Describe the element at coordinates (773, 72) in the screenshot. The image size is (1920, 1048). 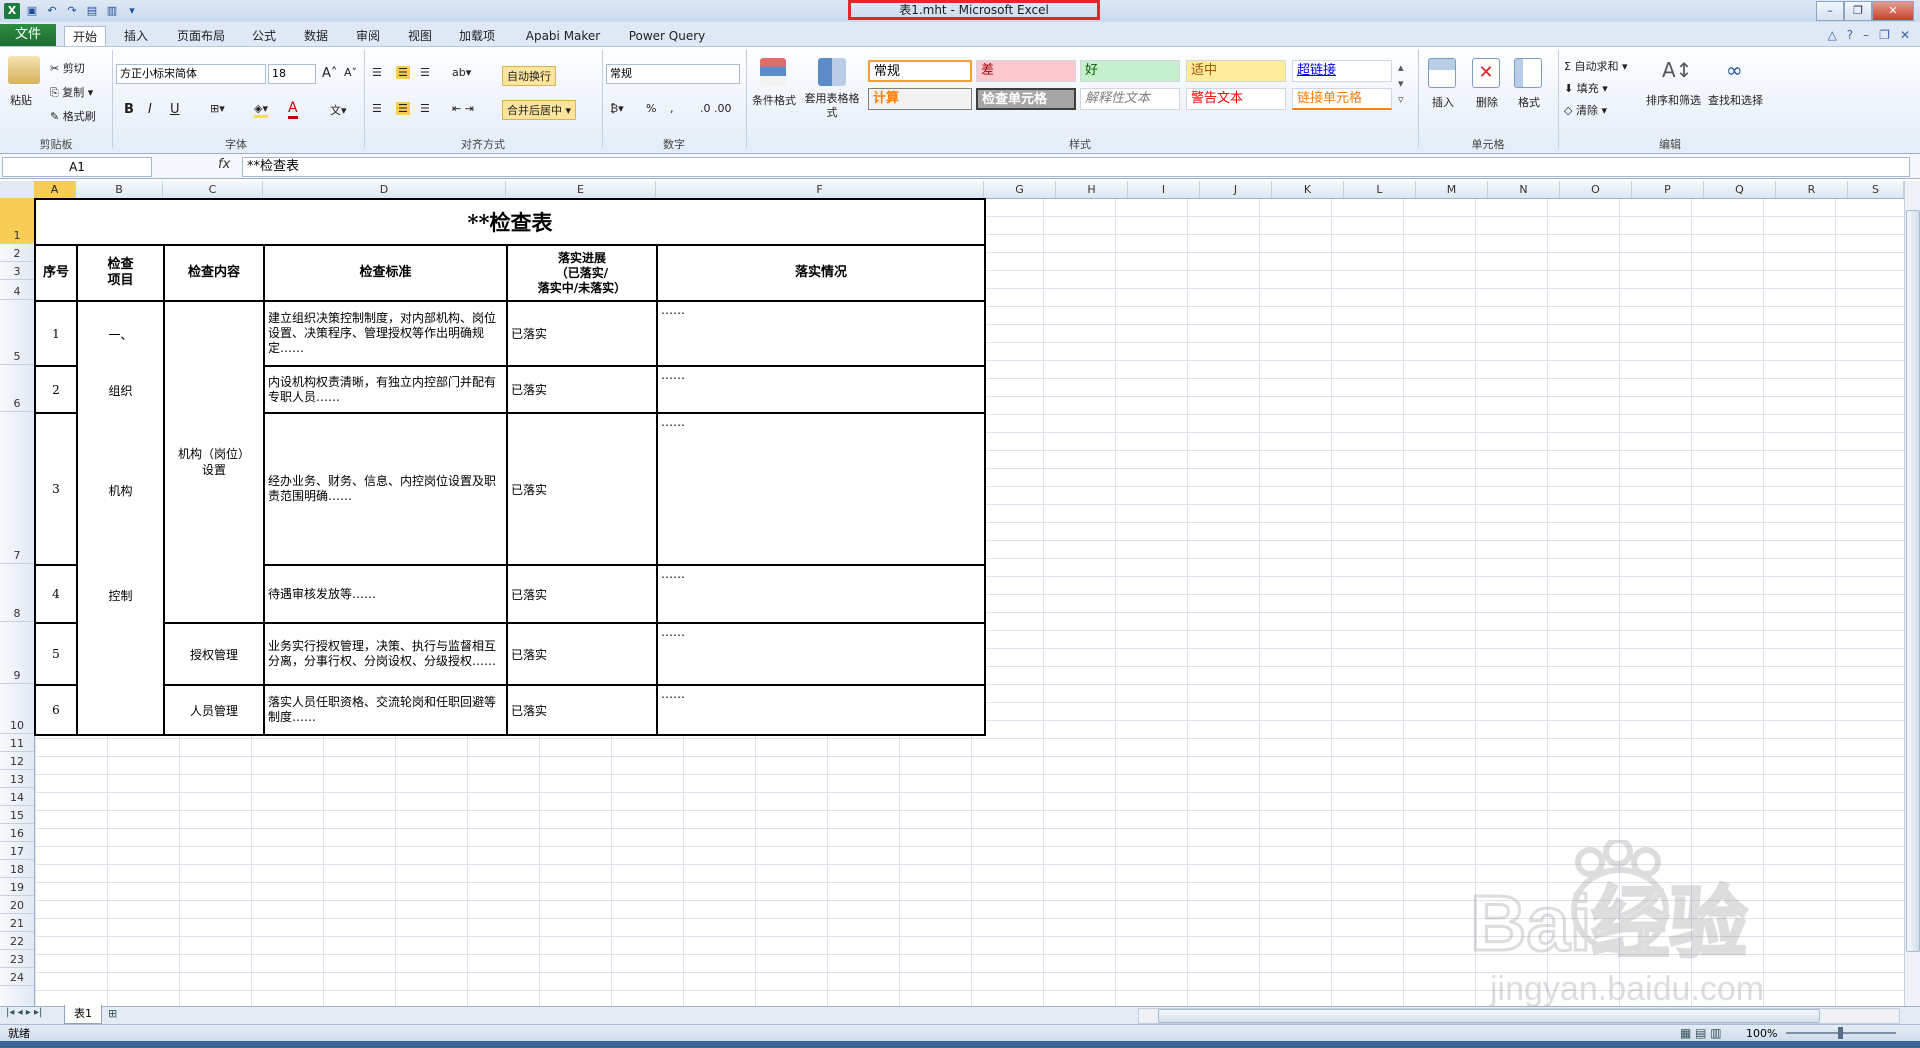
I see `conditional-format-icon` at that location.